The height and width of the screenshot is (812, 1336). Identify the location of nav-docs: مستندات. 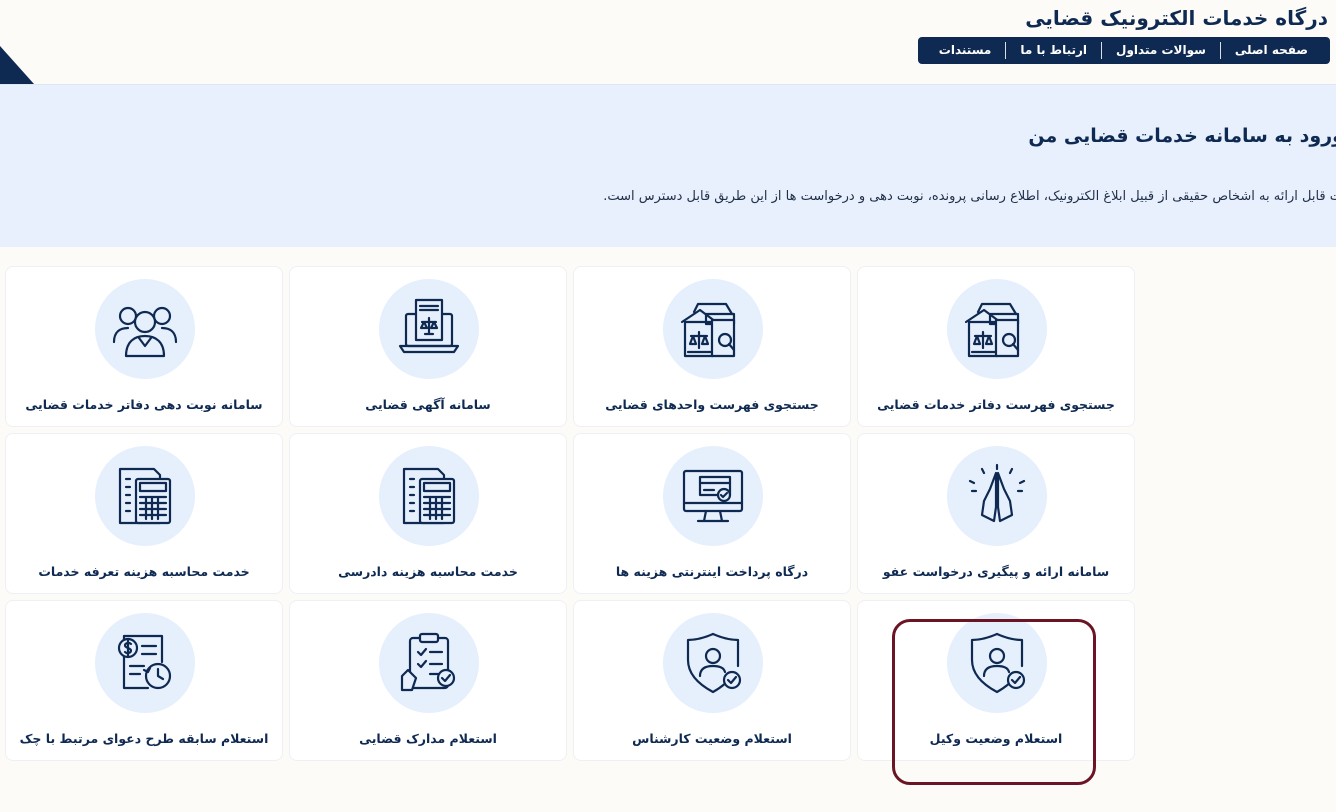
(965, 50).